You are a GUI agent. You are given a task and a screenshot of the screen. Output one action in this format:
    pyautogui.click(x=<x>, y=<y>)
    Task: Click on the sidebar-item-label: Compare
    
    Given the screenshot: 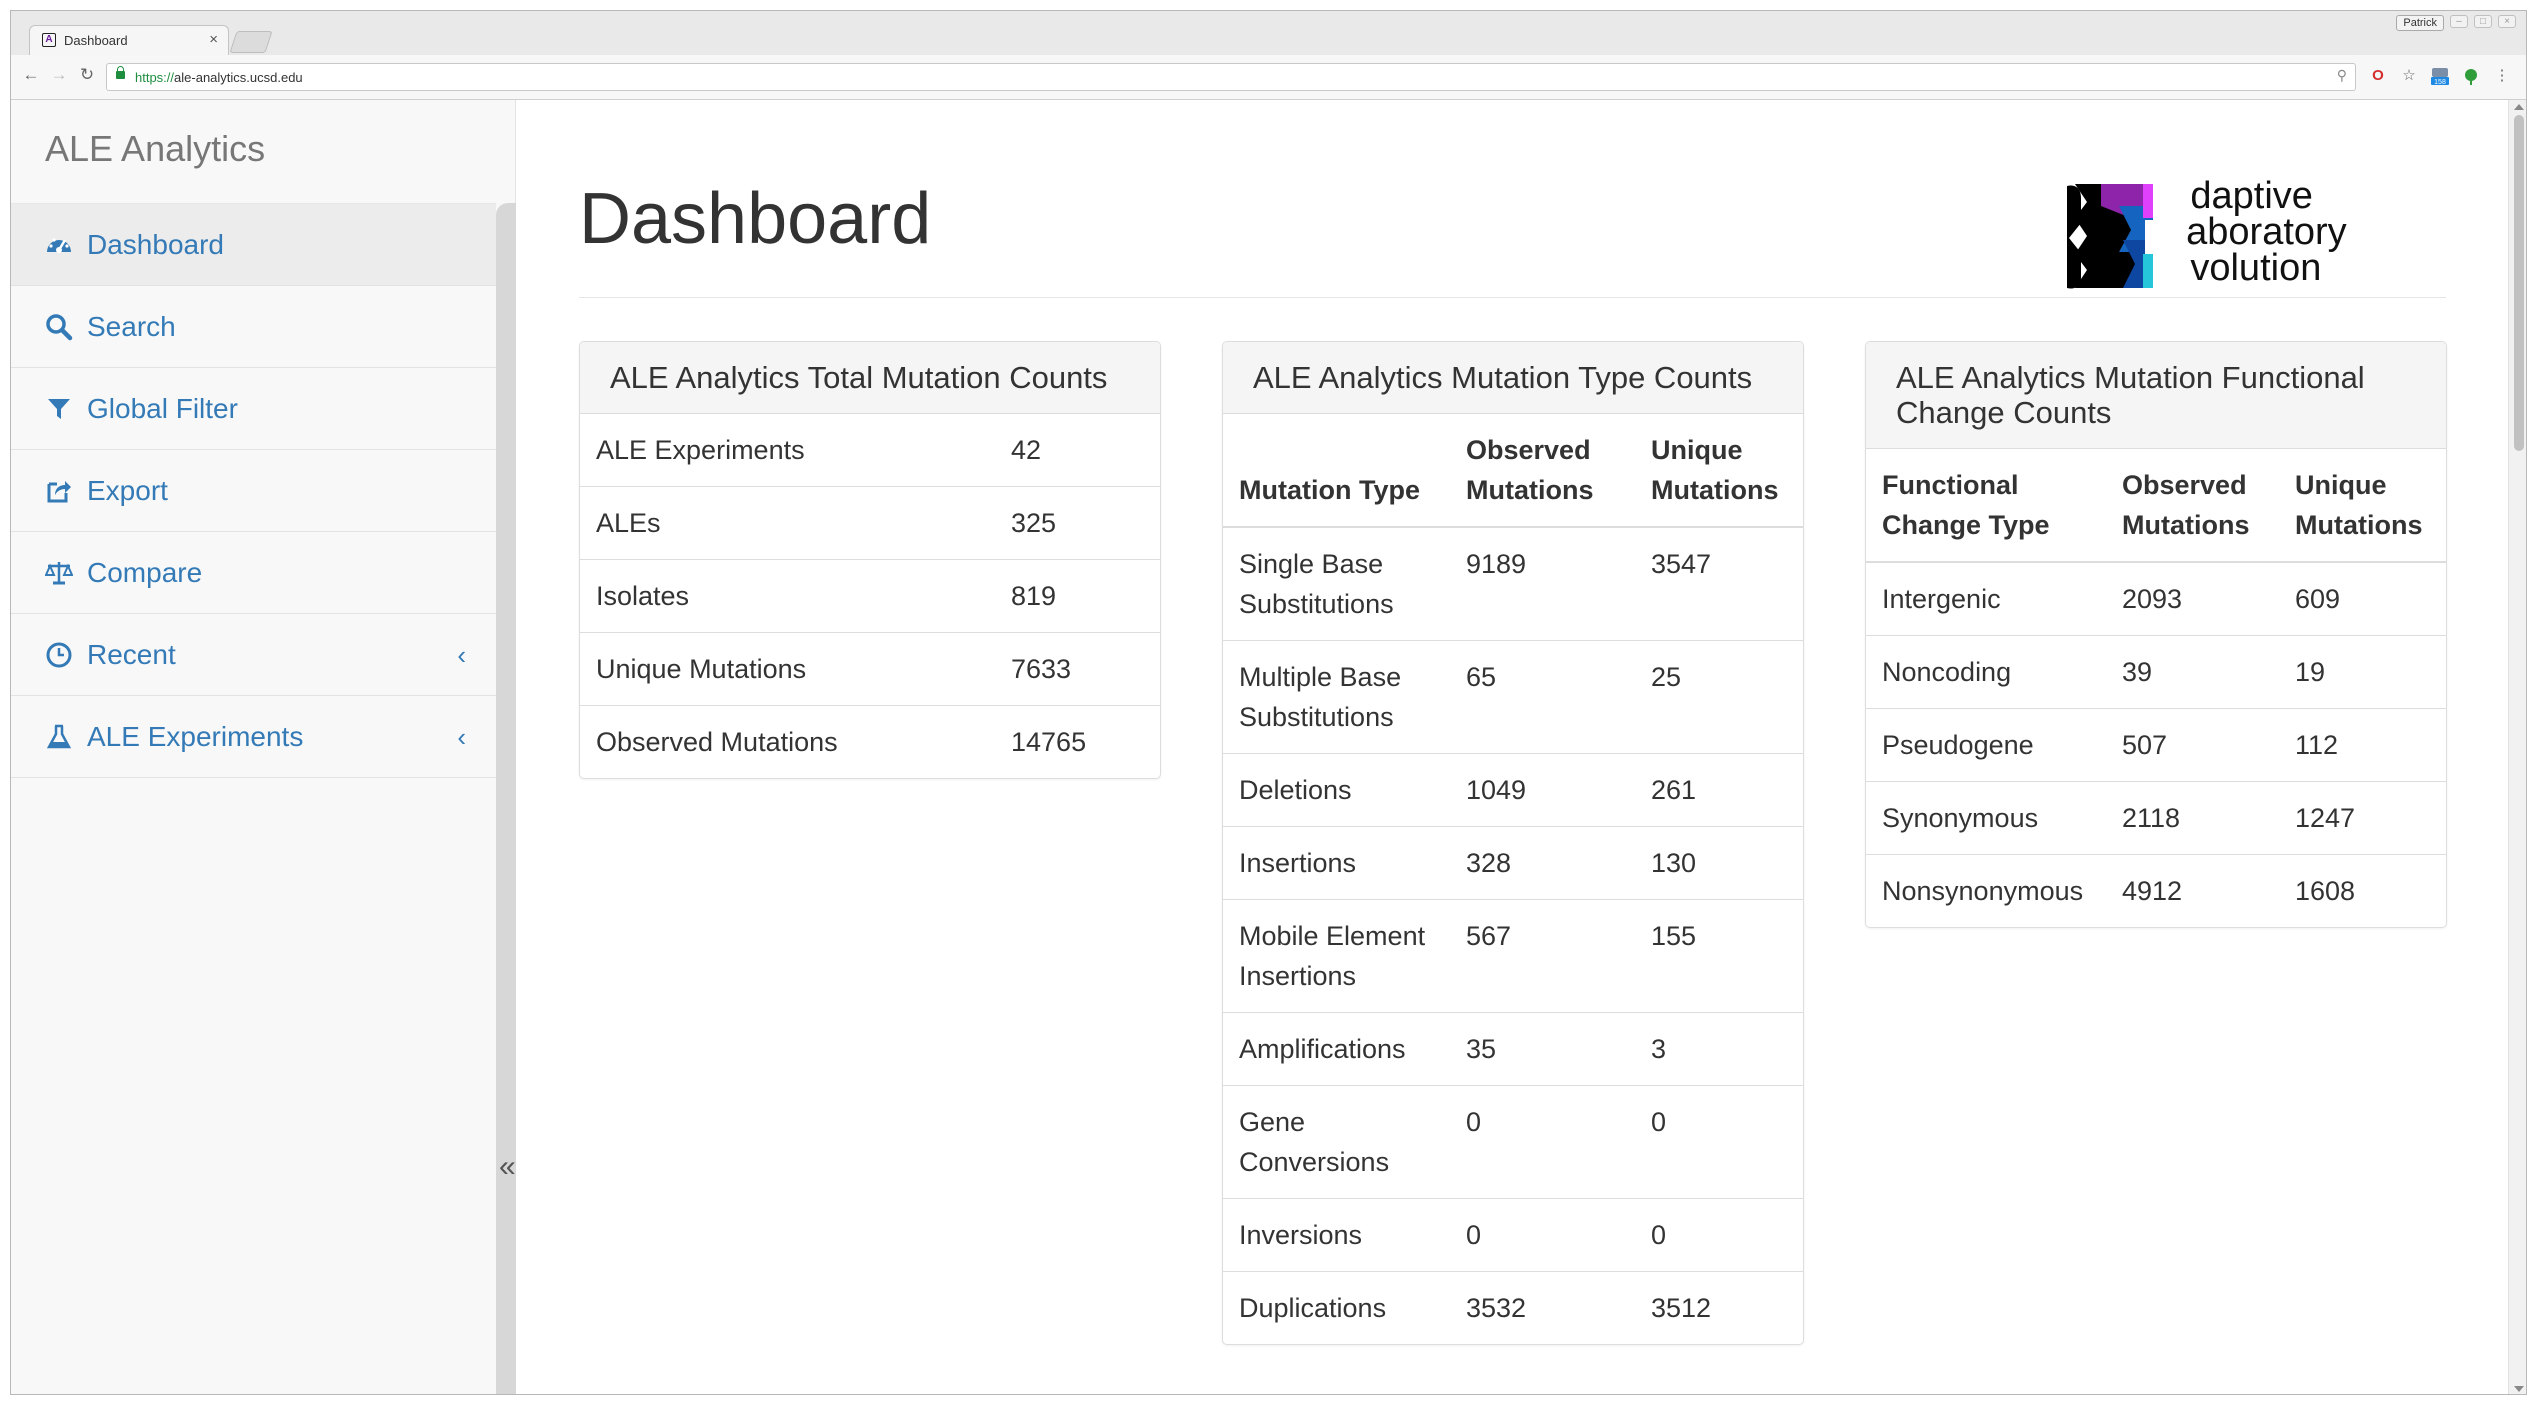 What is the action you would take?
    pyautogui.click(x=145, y=572)
    